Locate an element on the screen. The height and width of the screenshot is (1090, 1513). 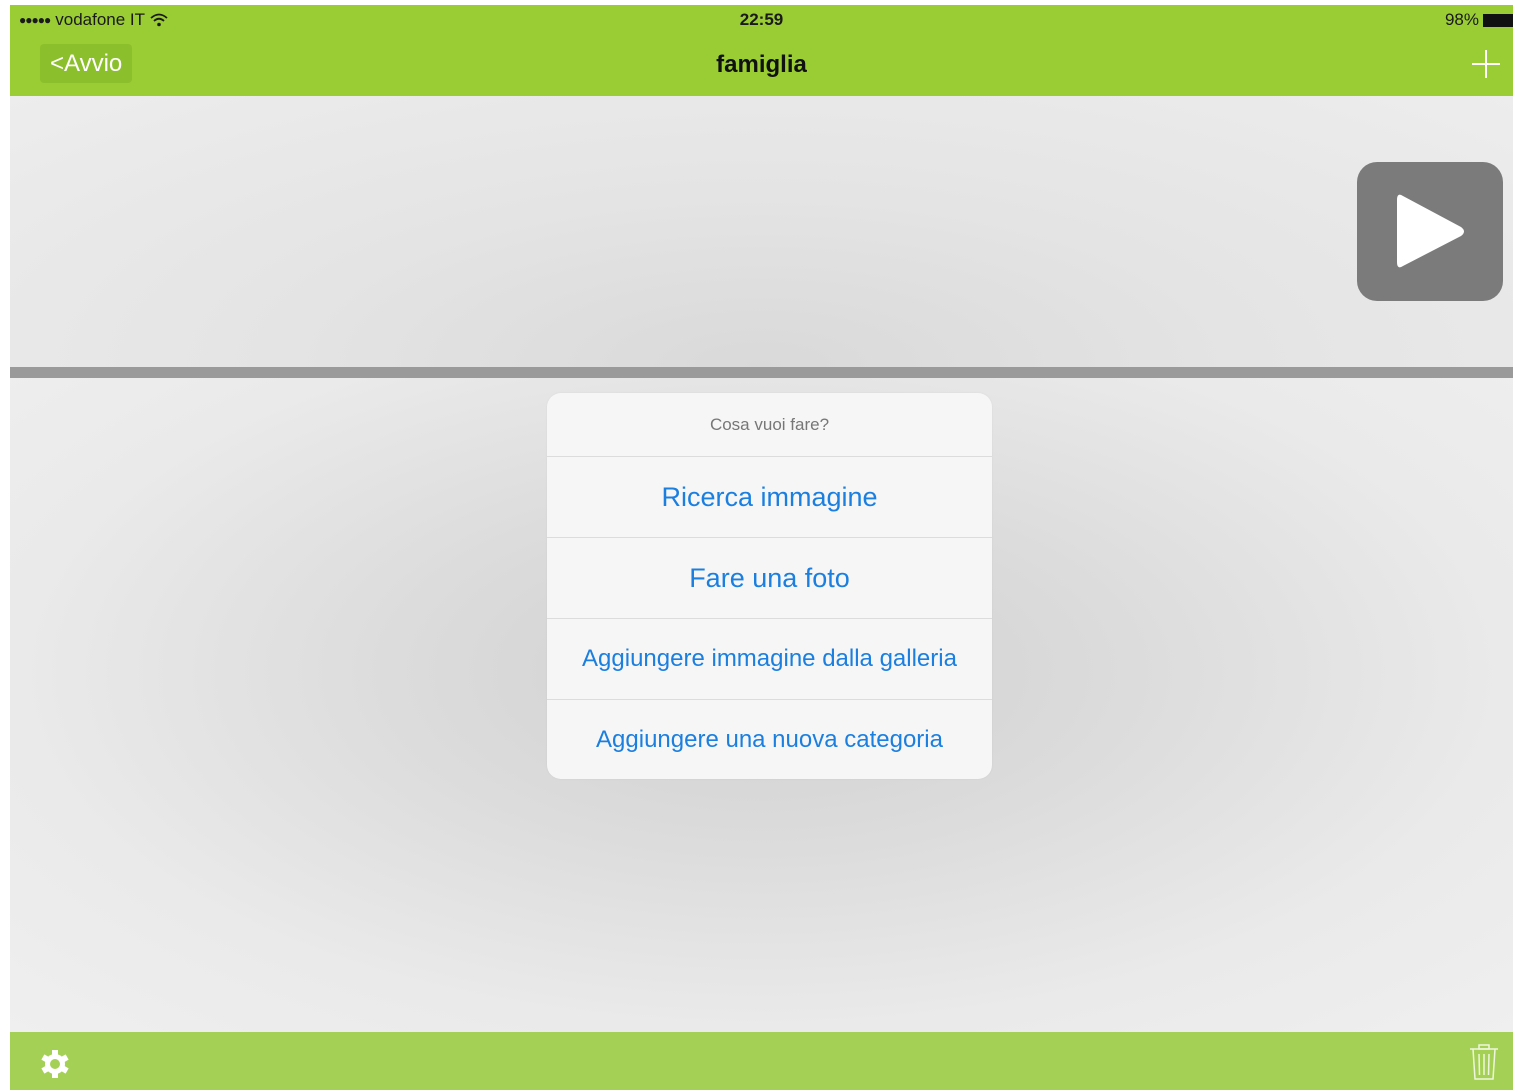
battery-icon is located at coordinates (1498, 20).